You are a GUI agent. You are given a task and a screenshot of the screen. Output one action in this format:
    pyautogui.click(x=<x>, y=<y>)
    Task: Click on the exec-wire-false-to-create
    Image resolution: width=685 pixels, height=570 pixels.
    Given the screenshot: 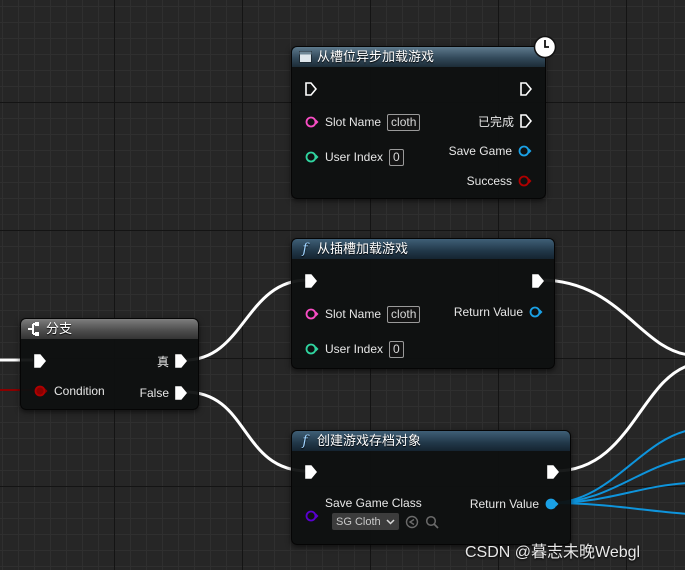 What is the action you would take?
    pyautogui.click(x=246, y=431)
    